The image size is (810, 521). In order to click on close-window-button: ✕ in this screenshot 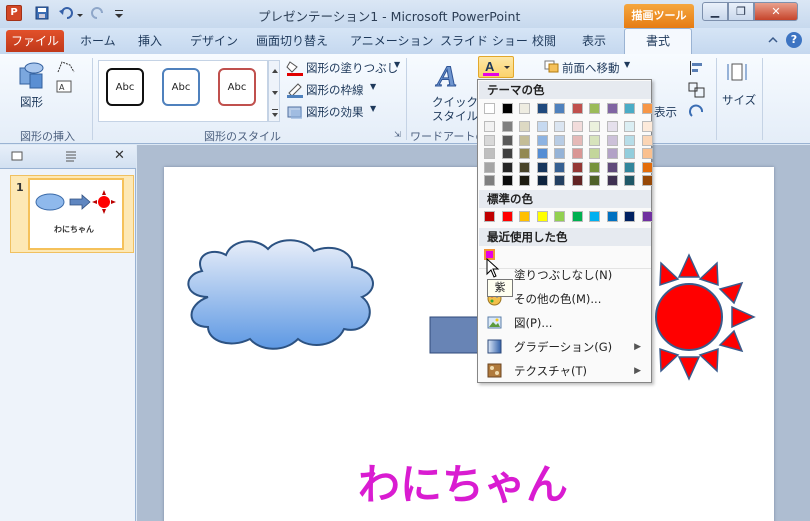, I will do `click(776, 11)`.